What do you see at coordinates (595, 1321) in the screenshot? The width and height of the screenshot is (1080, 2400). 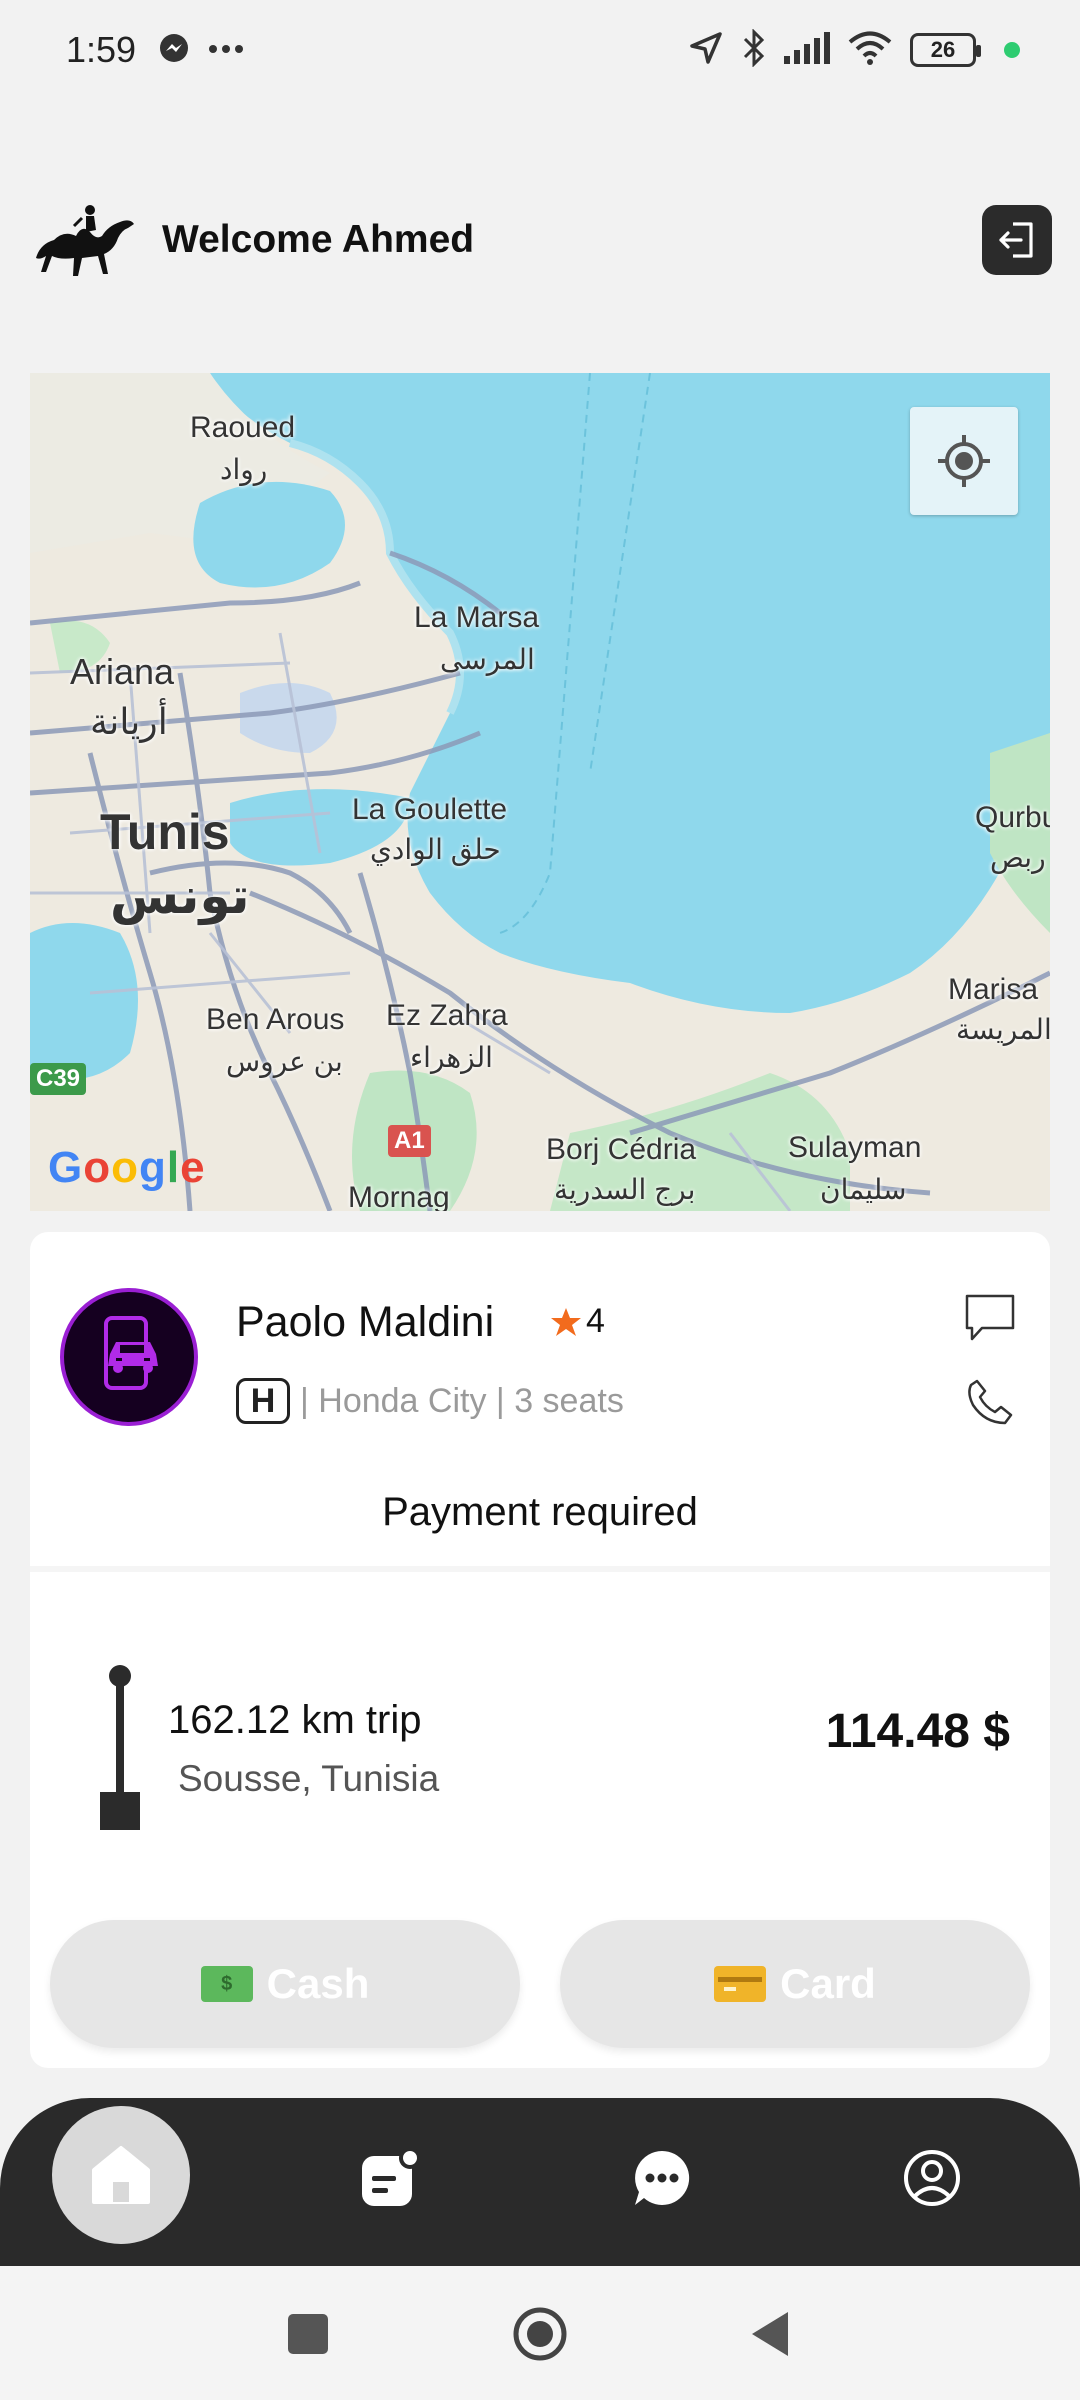 I see `rating-value: 4` at bounding box center [595, 1321].